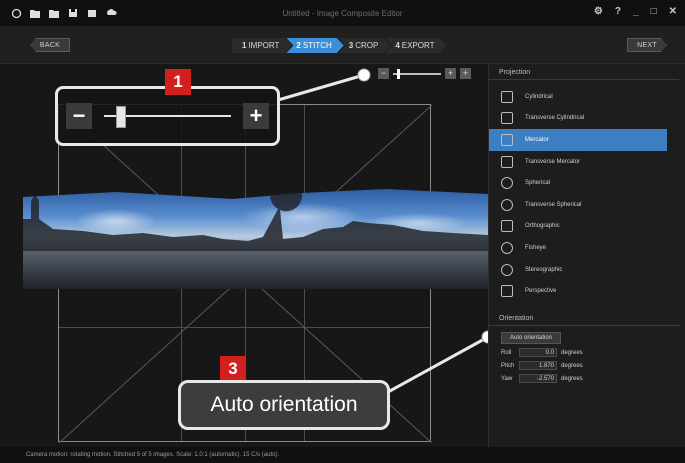 The image size is (685, 463). What do you see at coordinates (507, 226) in the screenshot?
I see `orthographic-icon` at bounding box center [507, 226].